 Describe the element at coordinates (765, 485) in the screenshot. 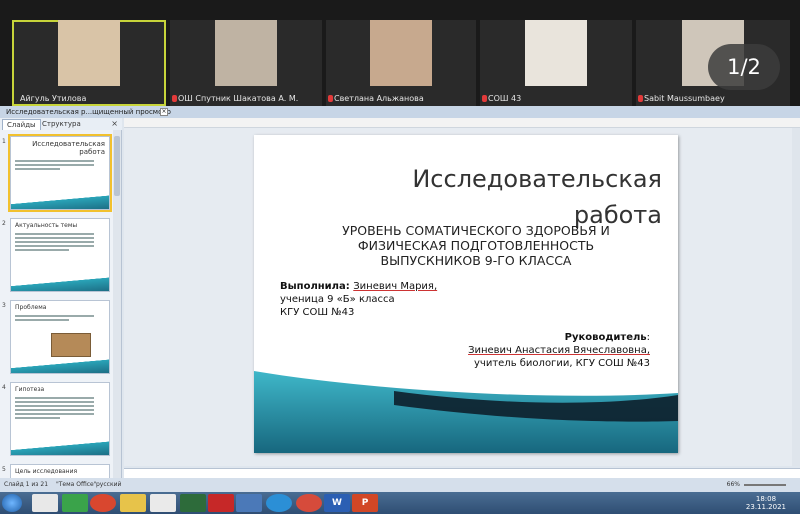

I see `zoom-slider` at that location.